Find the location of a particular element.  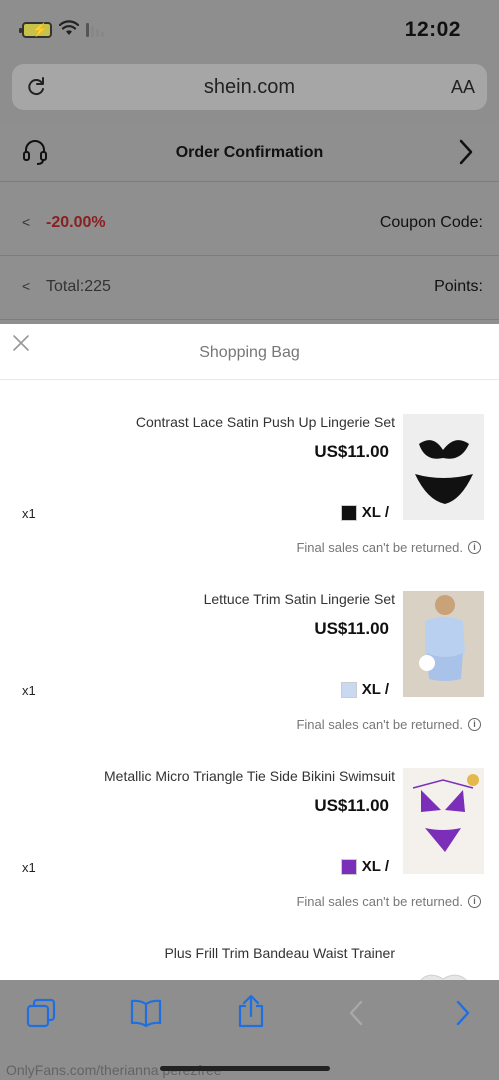

order-header: Order Confirmation is located at coordinates (249, 153).